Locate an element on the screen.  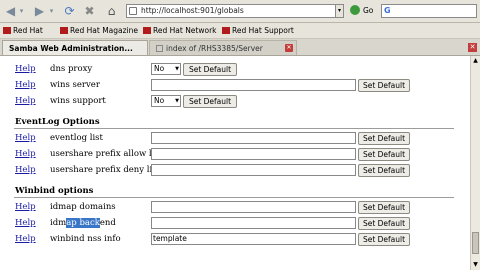
setting-row-wins-server: Help wins server Set Default is located at coordinates (235, 86).